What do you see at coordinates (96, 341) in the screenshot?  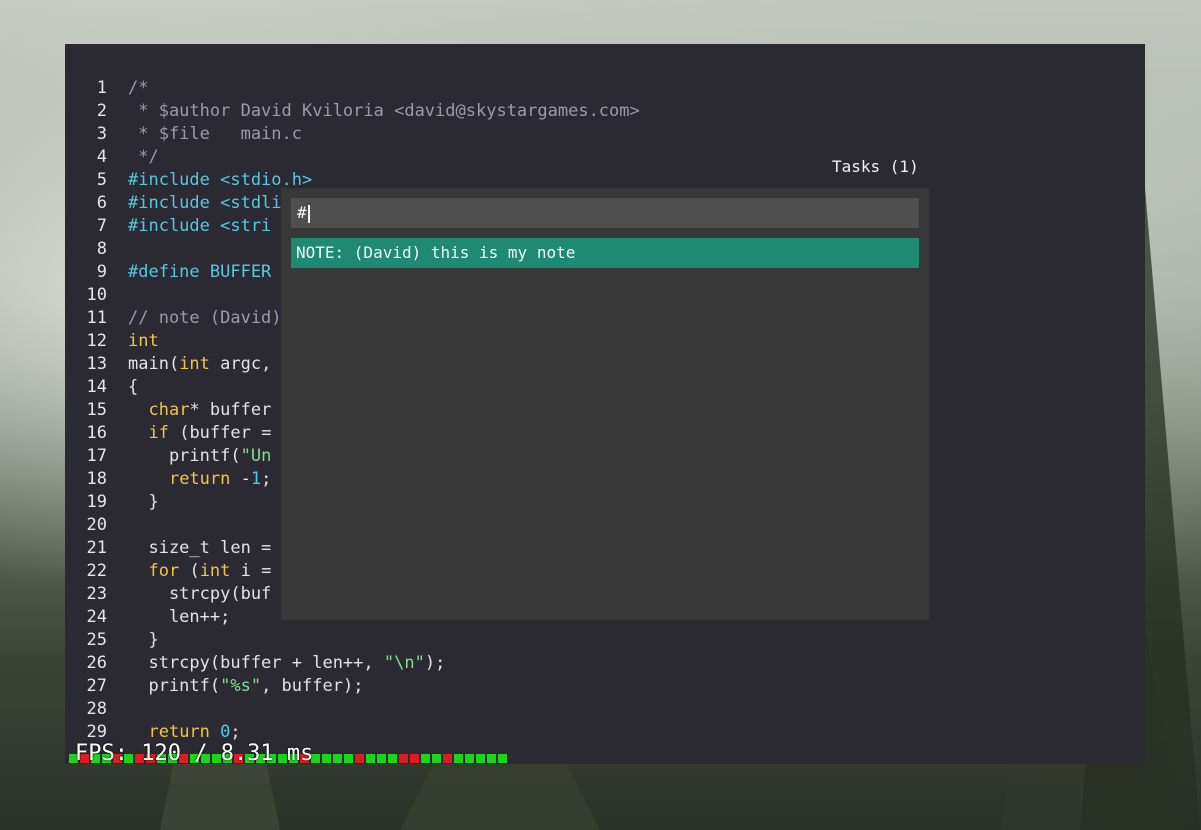 I see `line-number: 12` at bounding box center [96, 341].